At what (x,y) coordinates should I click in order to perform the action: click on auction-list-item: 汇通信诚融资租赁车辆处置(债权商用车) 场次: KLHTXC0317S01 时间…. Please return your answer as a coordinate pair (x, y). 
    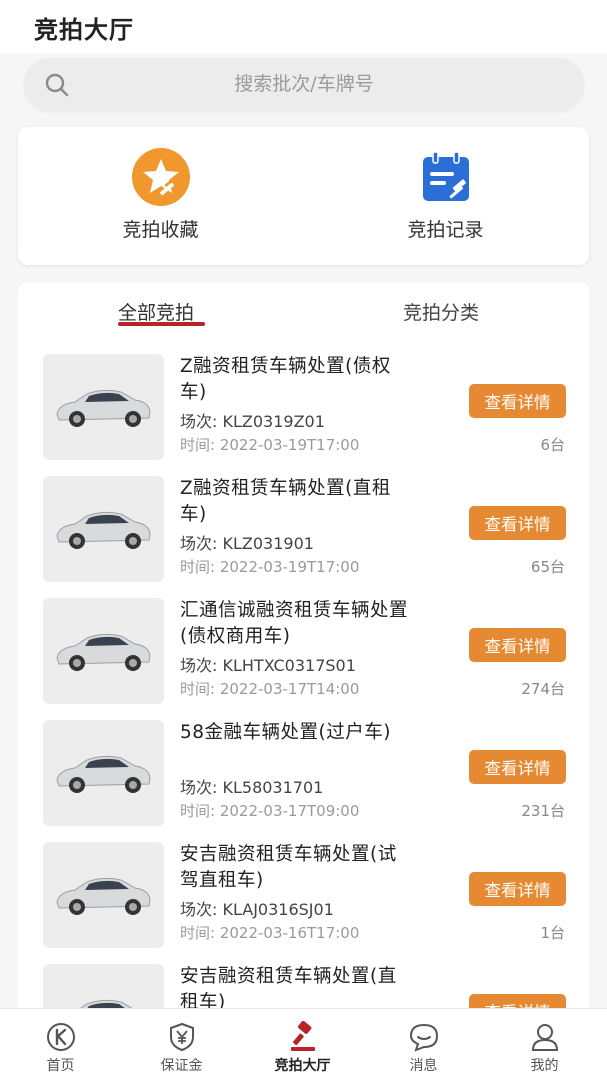
    Looking at the image, I should click on (303, 653).